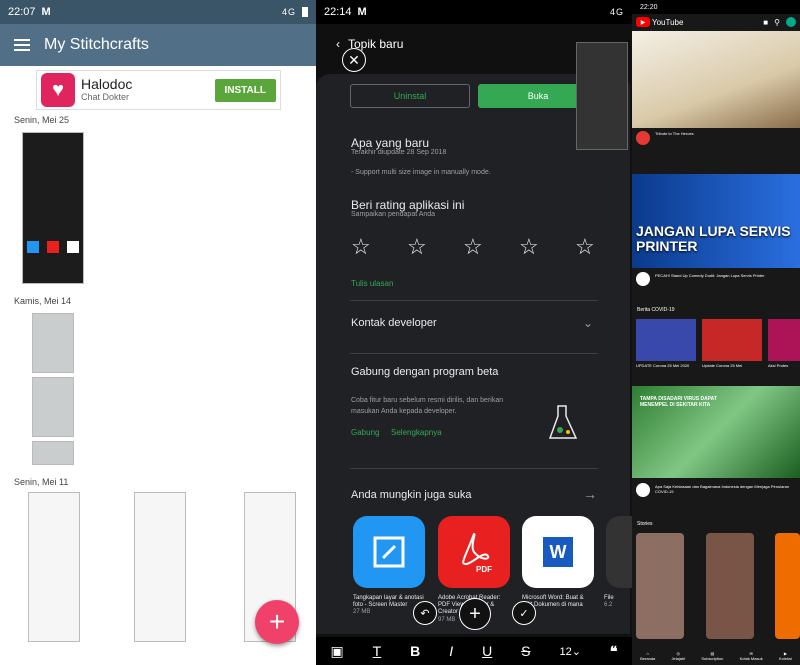  What do you see at coordinates (158, 45) in the screenshot?
I see `app-bar: My Stitchcrafts` at bounding box center [158, 45].